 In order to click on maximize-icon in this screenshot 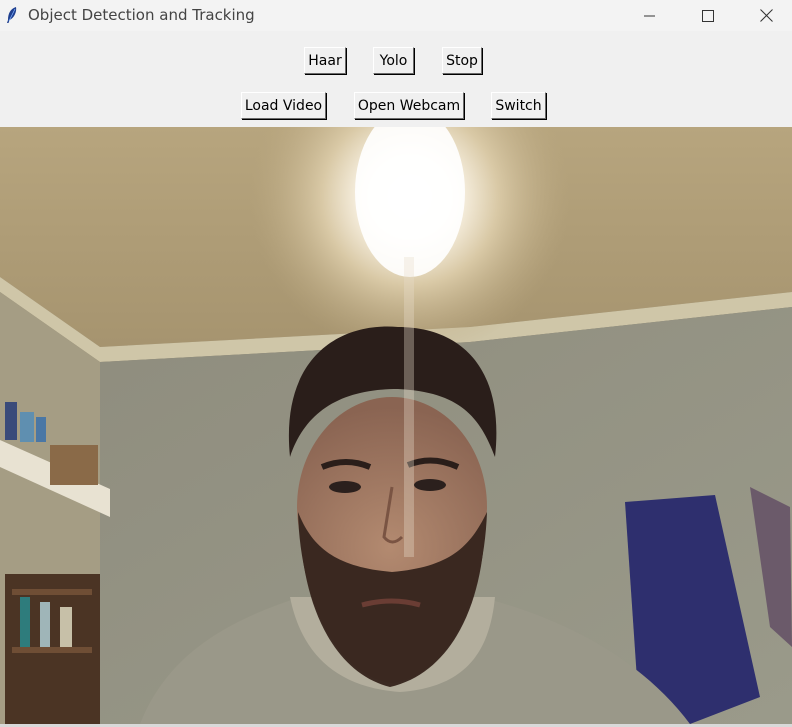, I will do `click(708, 15)`.